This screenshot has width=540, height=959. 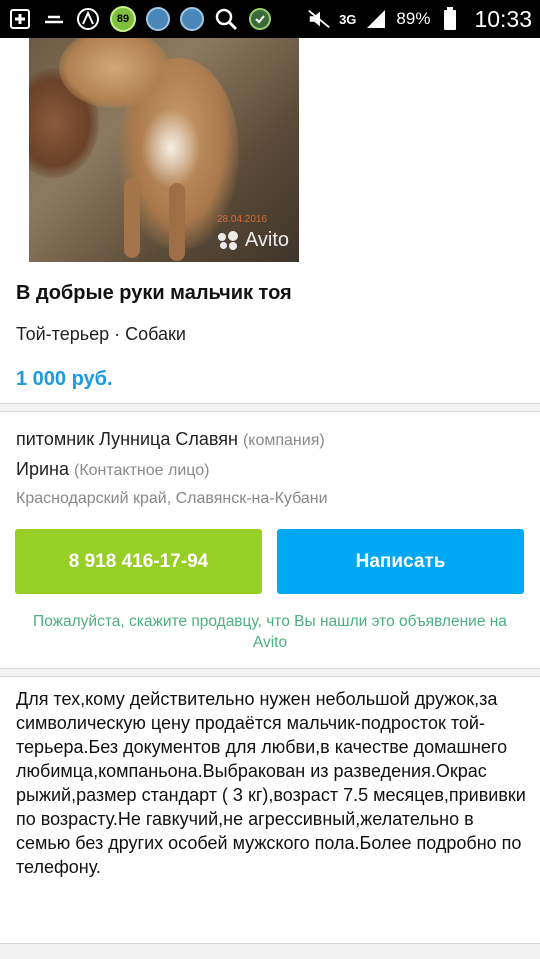 I want to click on search-icon, so click(x=226, y=19).